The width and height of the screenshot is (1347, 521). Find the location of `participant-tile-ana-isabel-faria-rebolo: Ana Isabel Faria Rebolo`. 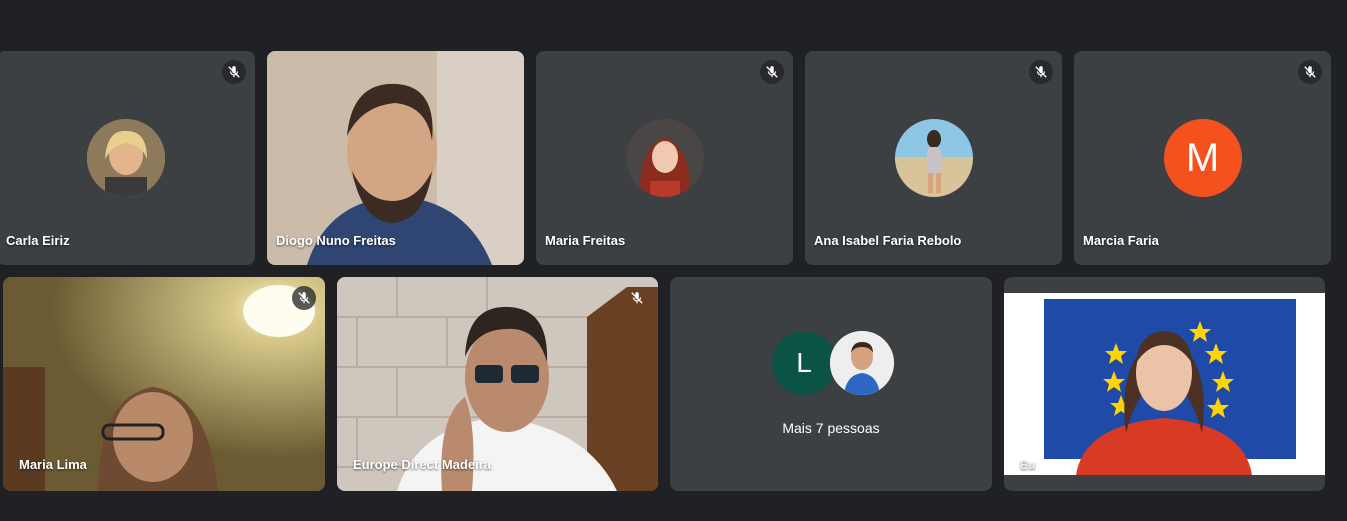

participant-tile-ana-isabel-faria-rebolo: Ana Isabel Faria Rebolo is located at coordinates (933, 158).